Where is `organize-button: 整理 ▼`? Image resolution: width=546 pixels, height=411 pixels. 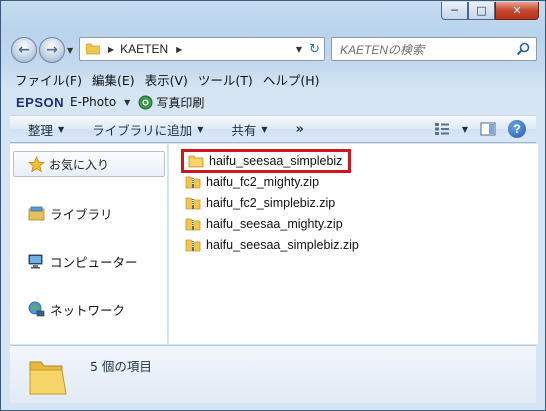 organize-button: 整理 ▼ is located at coordinates (46, 129).